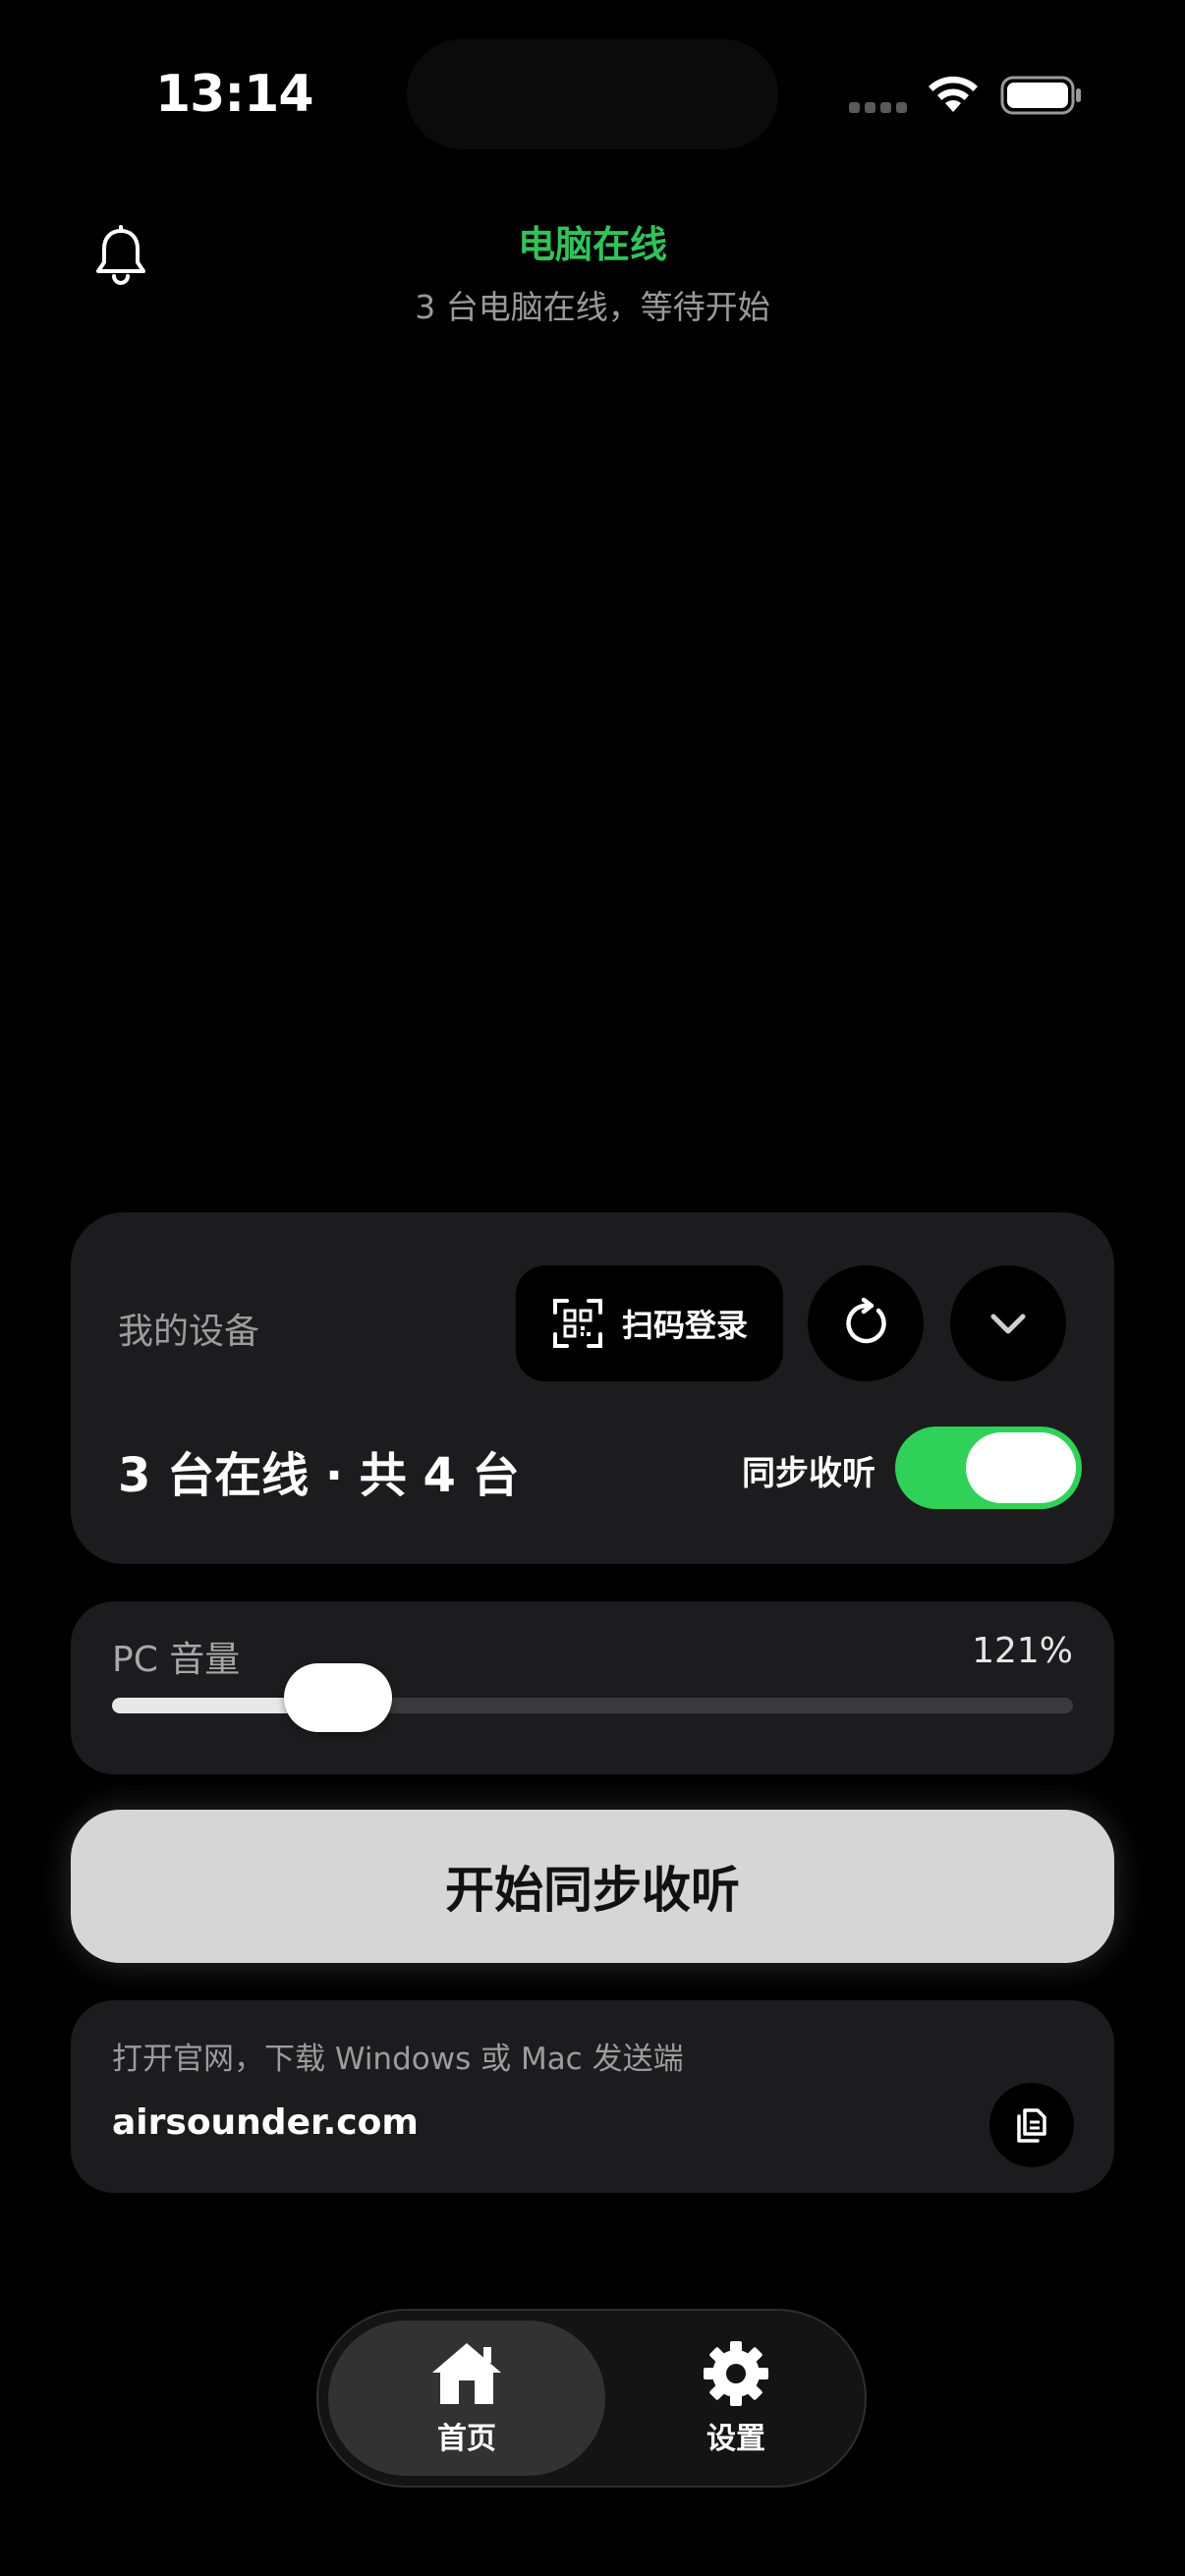 The width and height of the screenshot is (1185, 2576). What do you see at coordinates (592, 94) in the screenshot?
I see `dynamic-island` at bounding box center [592, 94].